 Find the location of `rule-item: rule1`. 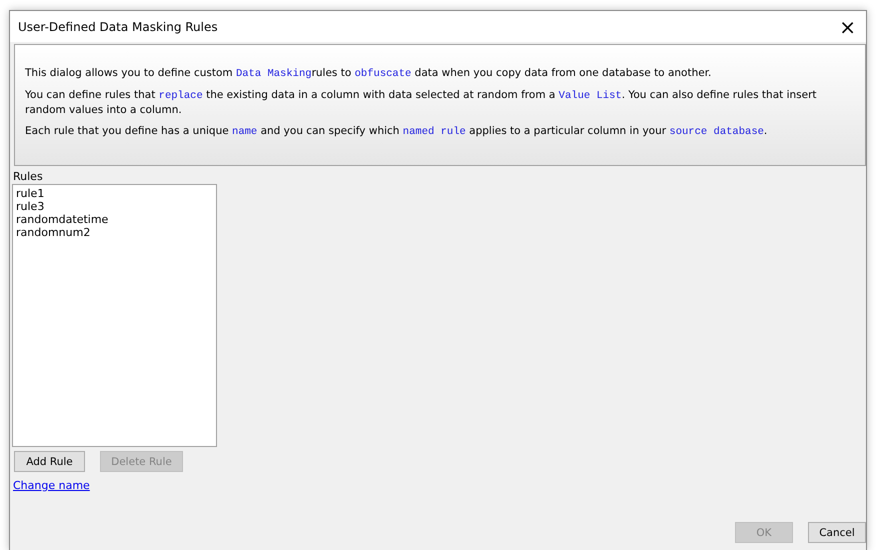

rule-item: rule1 is located at coordinates (114, 193).